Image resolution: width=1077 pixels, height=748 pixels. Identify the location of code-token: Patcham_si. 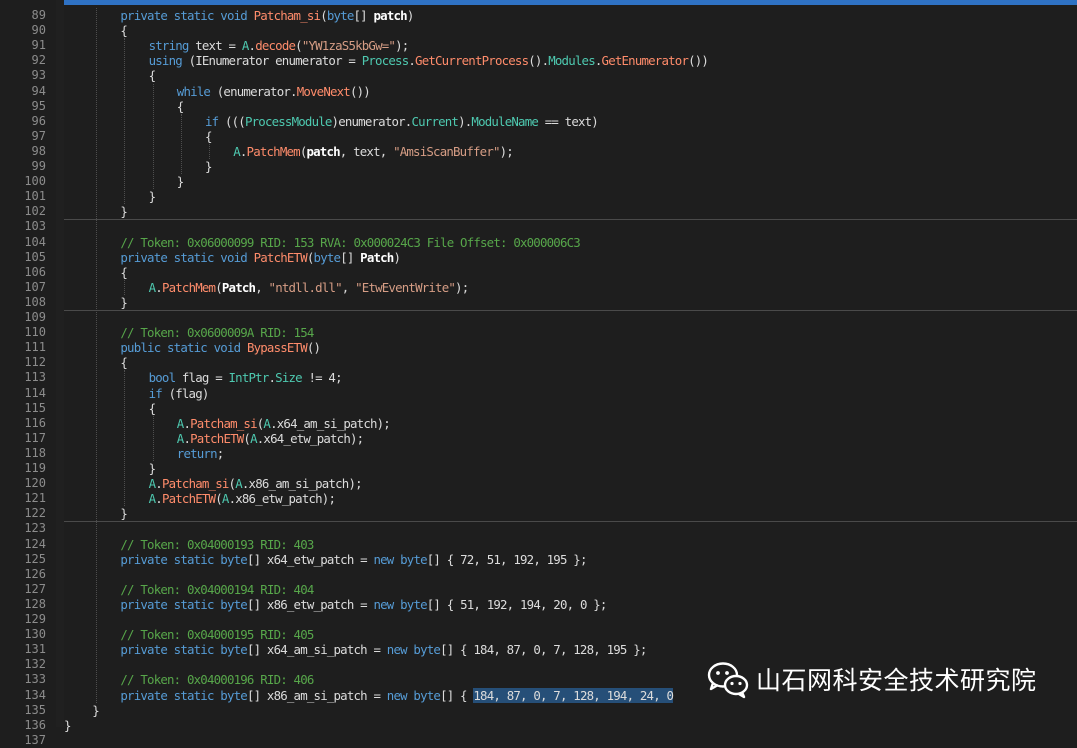
(287, 15).